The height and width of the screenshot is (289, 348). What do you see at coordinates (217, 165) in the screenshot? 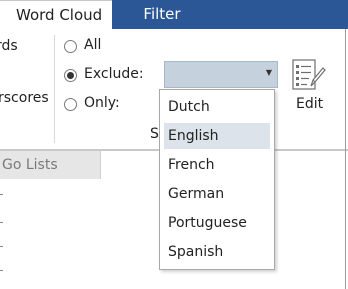
I see `dropdown-option-french: French` at bounding box center [217, 165].